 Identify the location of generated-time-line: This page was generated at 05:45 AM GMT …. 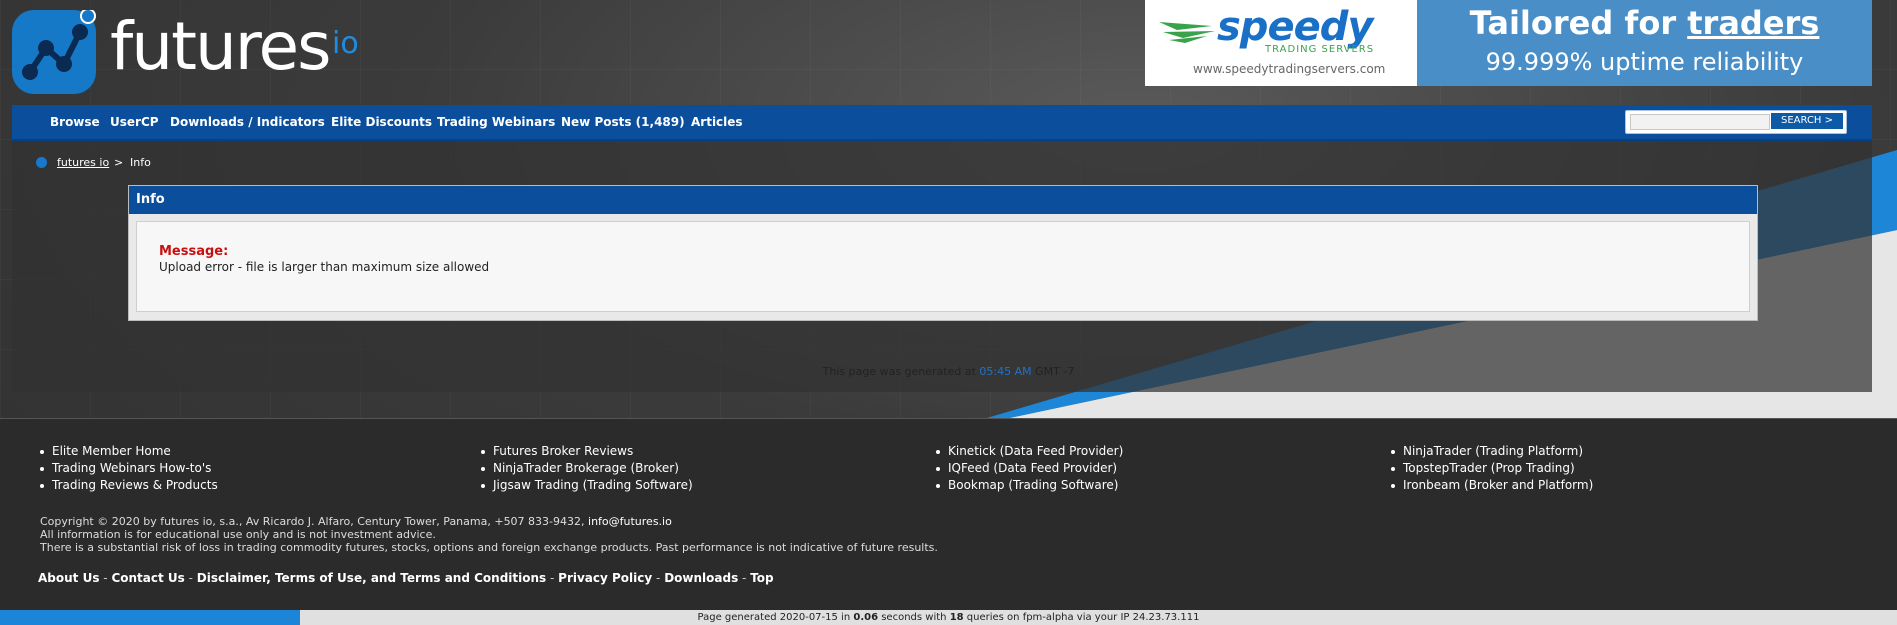
(948, 371).